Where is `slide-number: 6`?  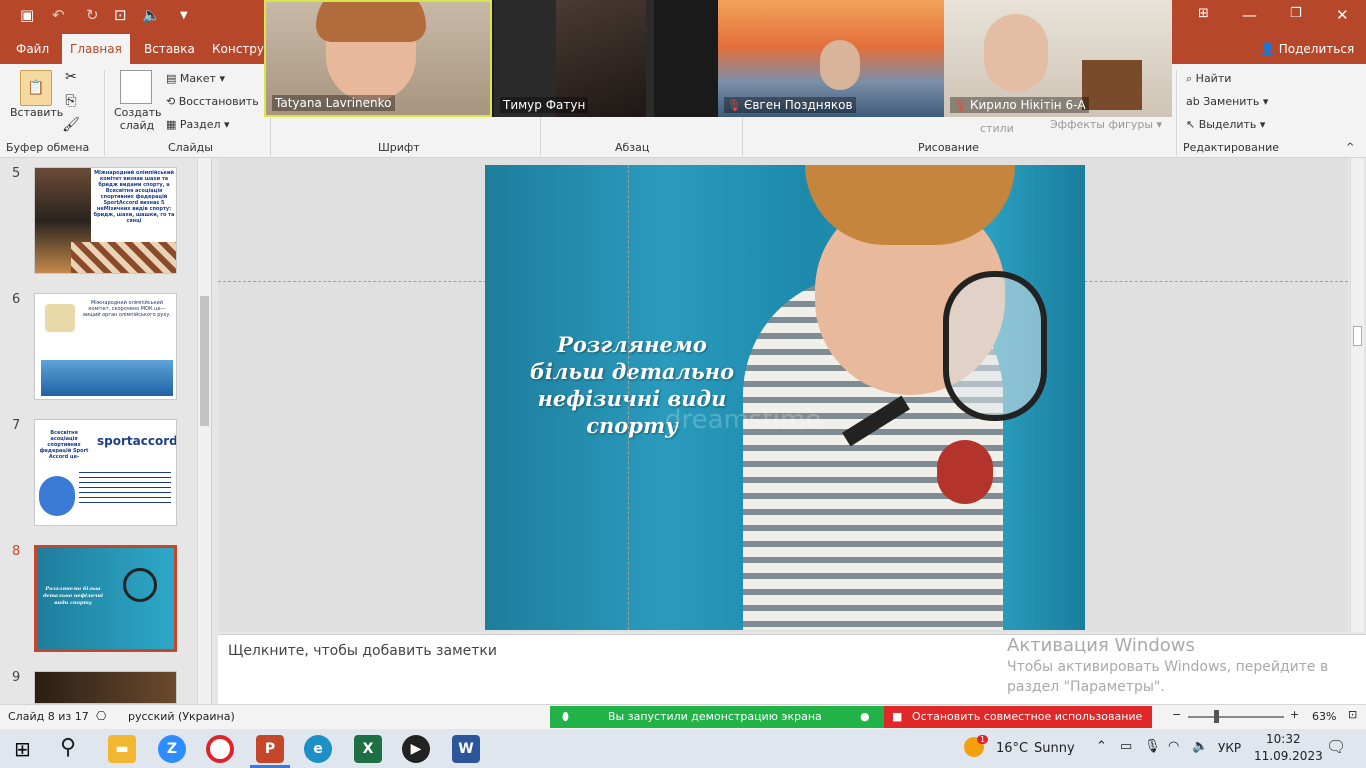
slide-number: 6 is located at coordinates (16, 299).